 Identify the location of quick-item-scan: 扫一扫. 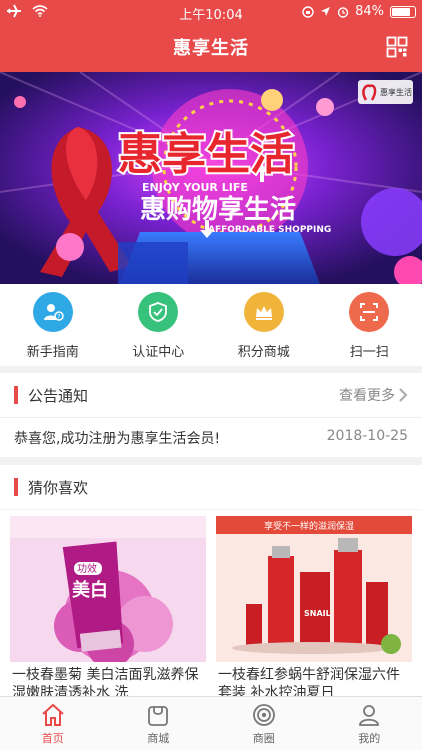
(369, 325).